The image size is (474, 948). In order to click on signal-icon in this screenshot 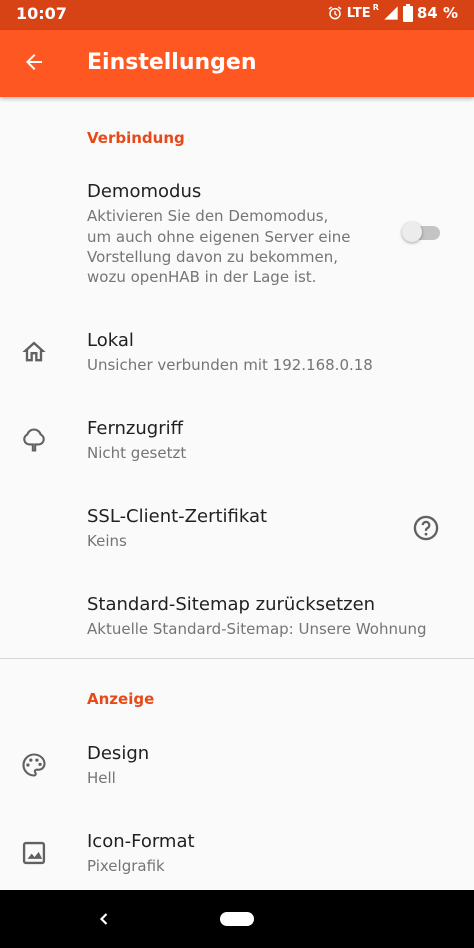, I will do `click(391, 13)`.